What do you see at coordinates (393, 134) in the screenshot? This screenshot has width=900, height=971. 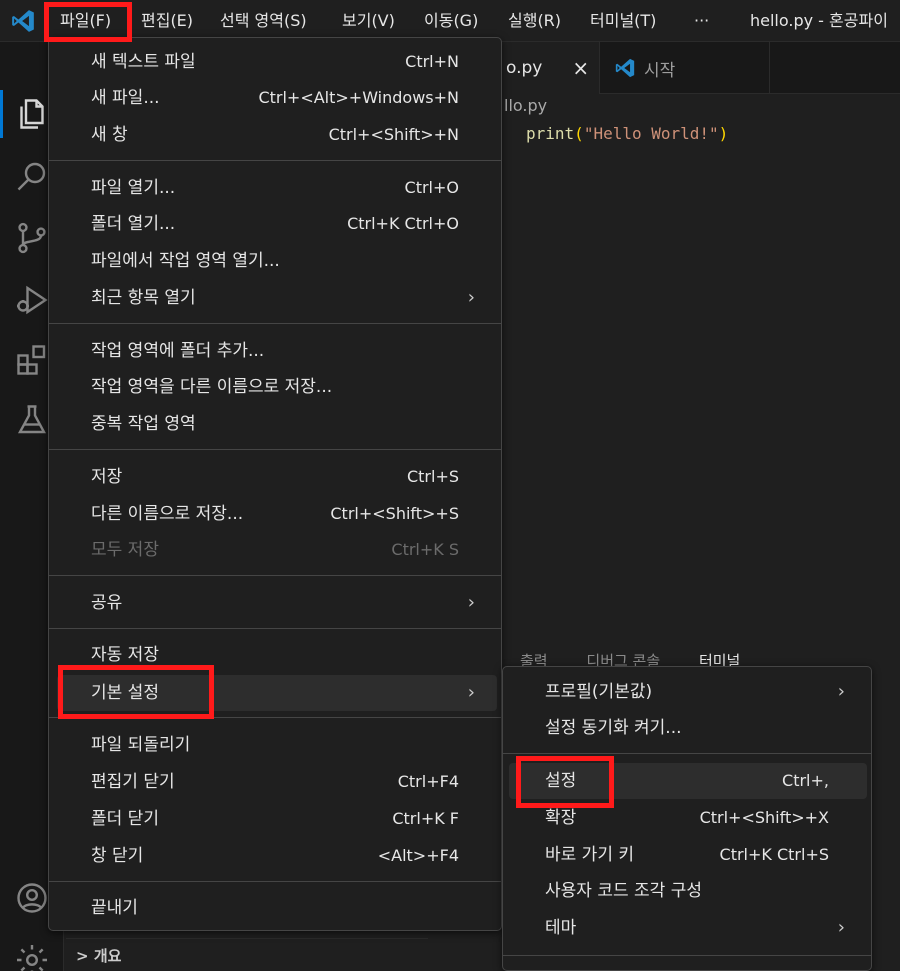 I see `menu-item-shortcut: Ctrl+<Shift>+N` at bounding box center [393, 134].